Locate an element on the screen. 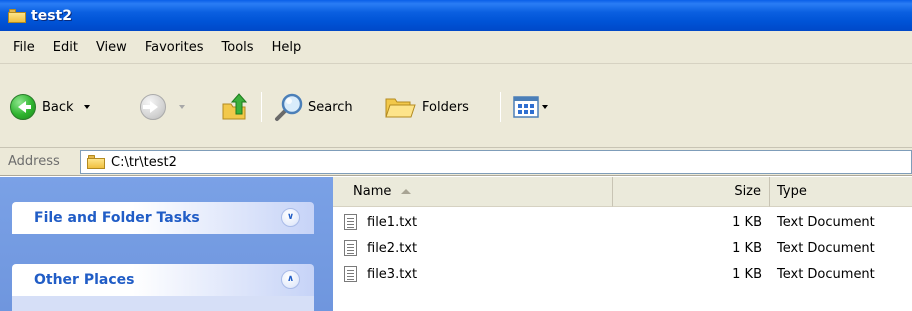 The width and height of the screenshot is (912, 311). other-places-body is located at coordinates (163, 303).